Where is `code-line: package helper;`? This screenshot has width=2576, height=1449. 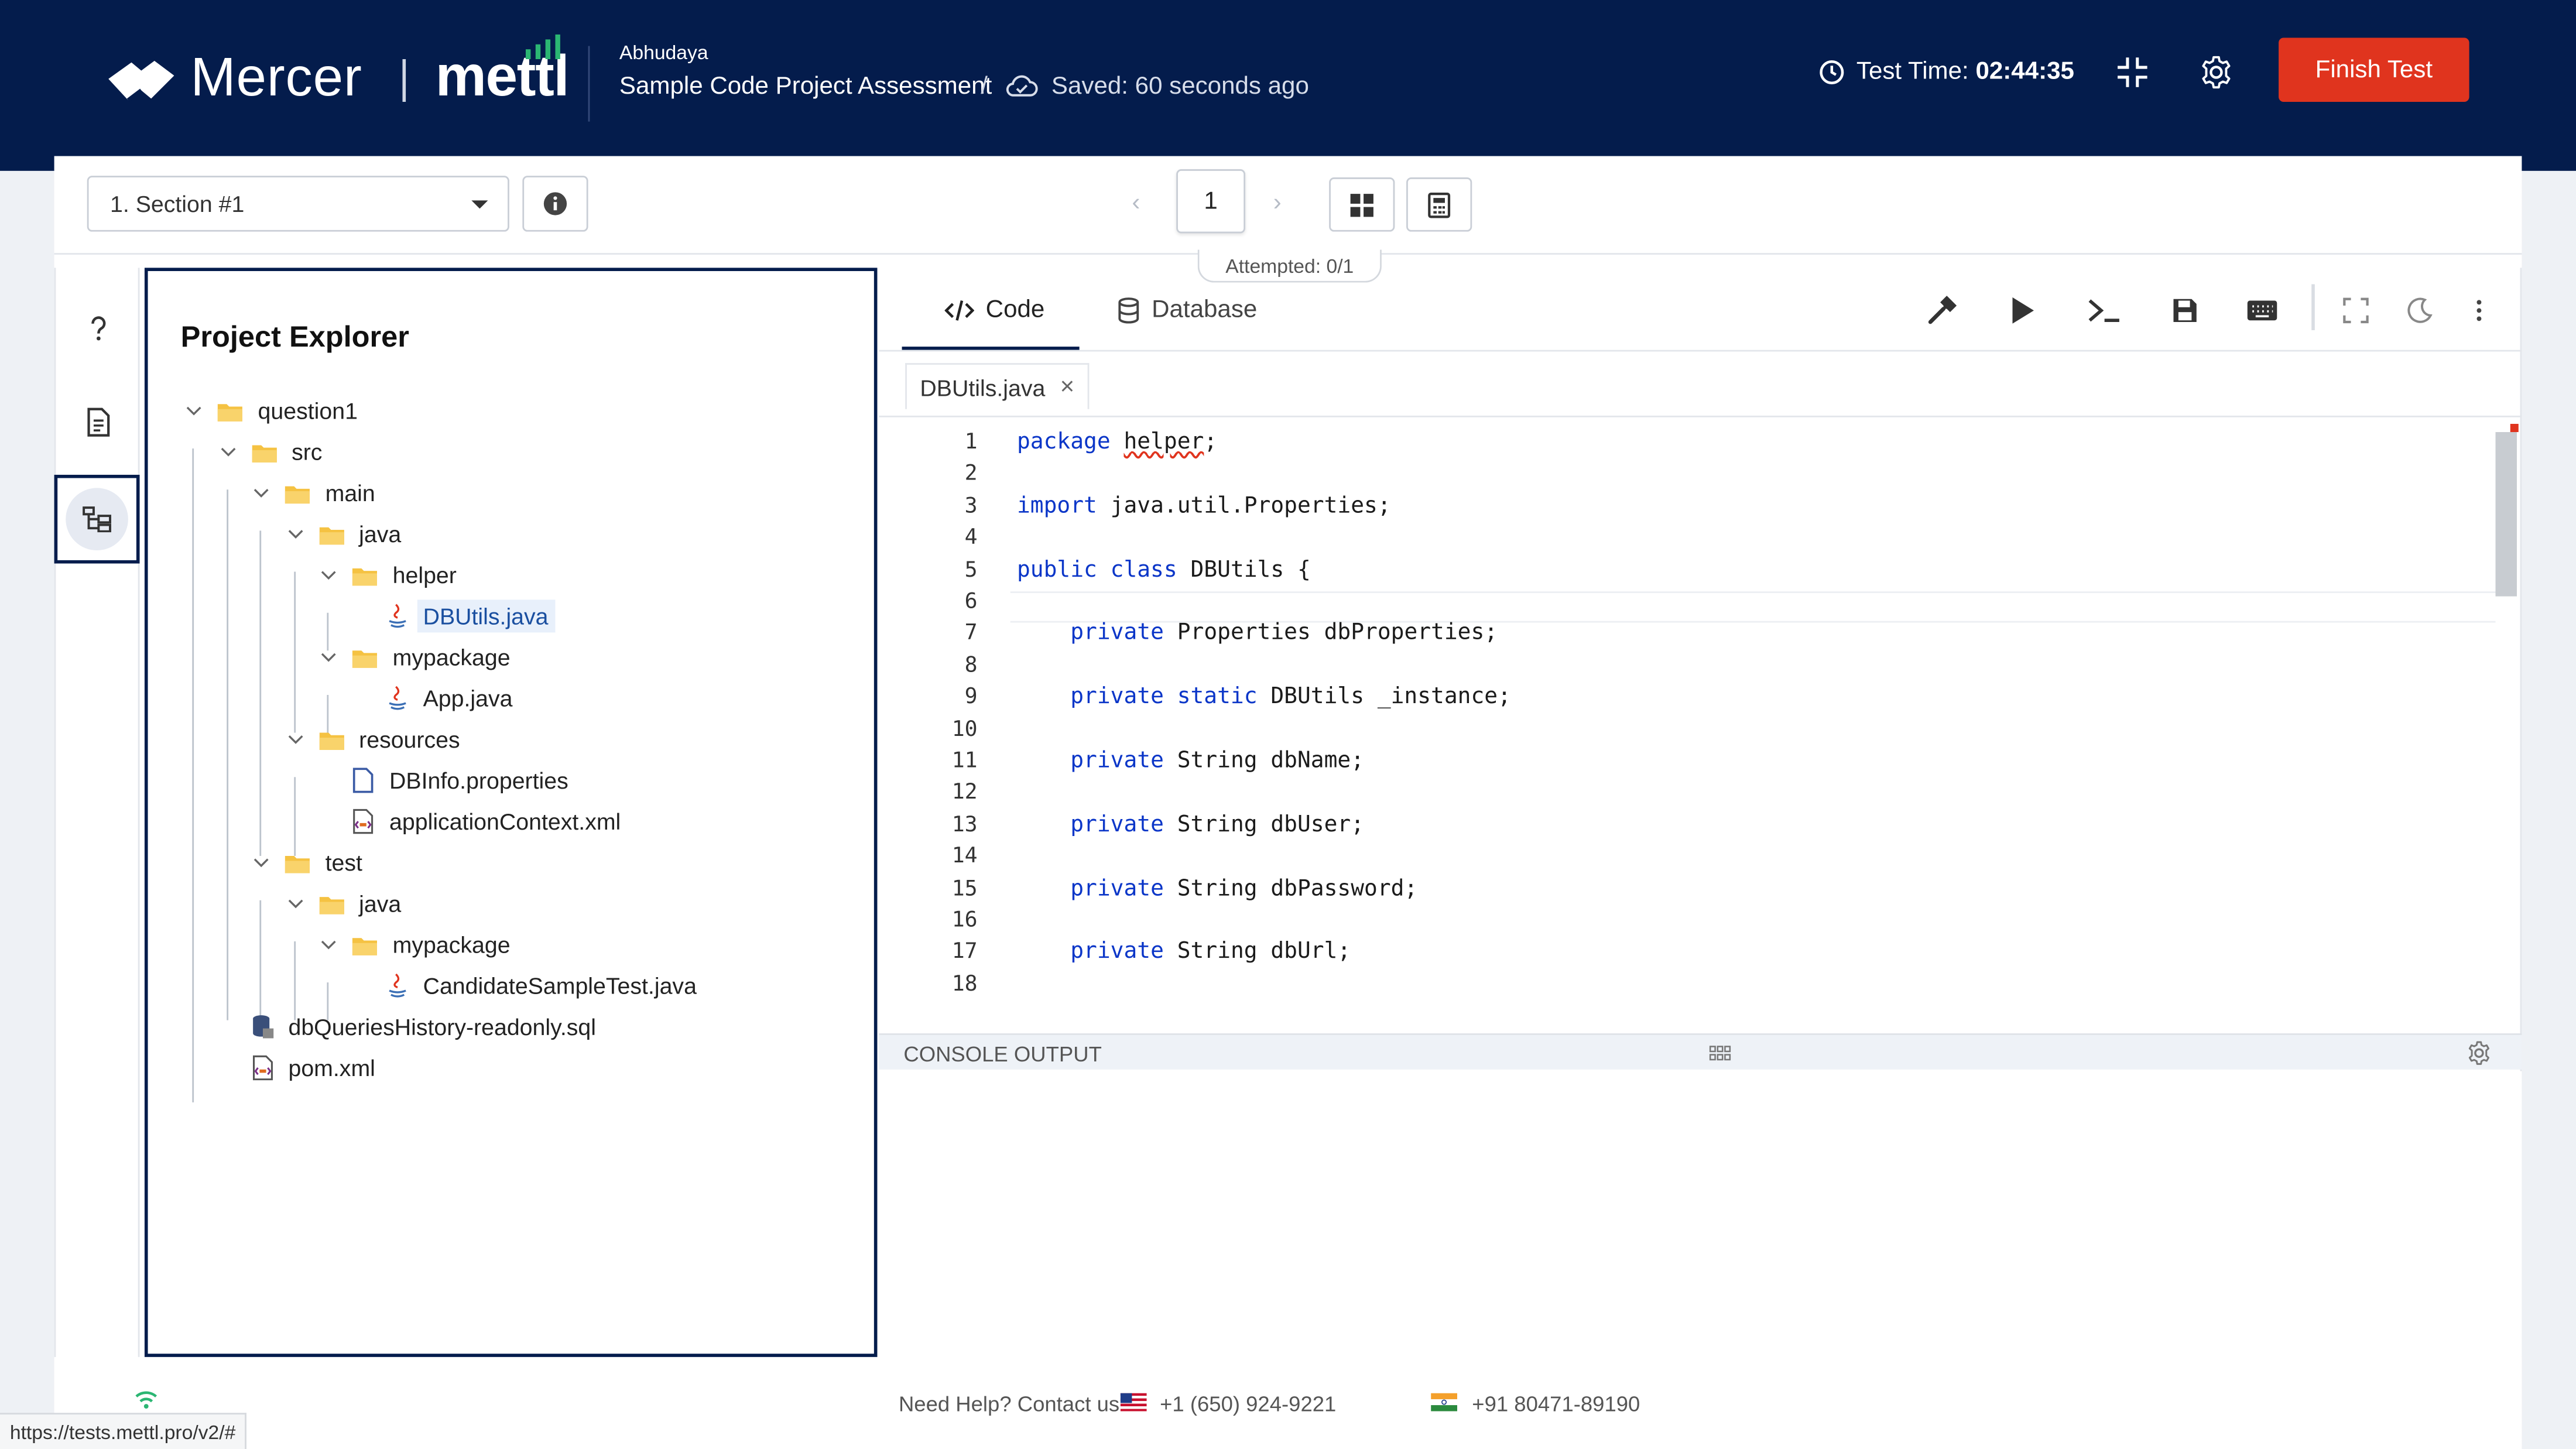
code-line: package helper; is located at coordinates (1117, 442).